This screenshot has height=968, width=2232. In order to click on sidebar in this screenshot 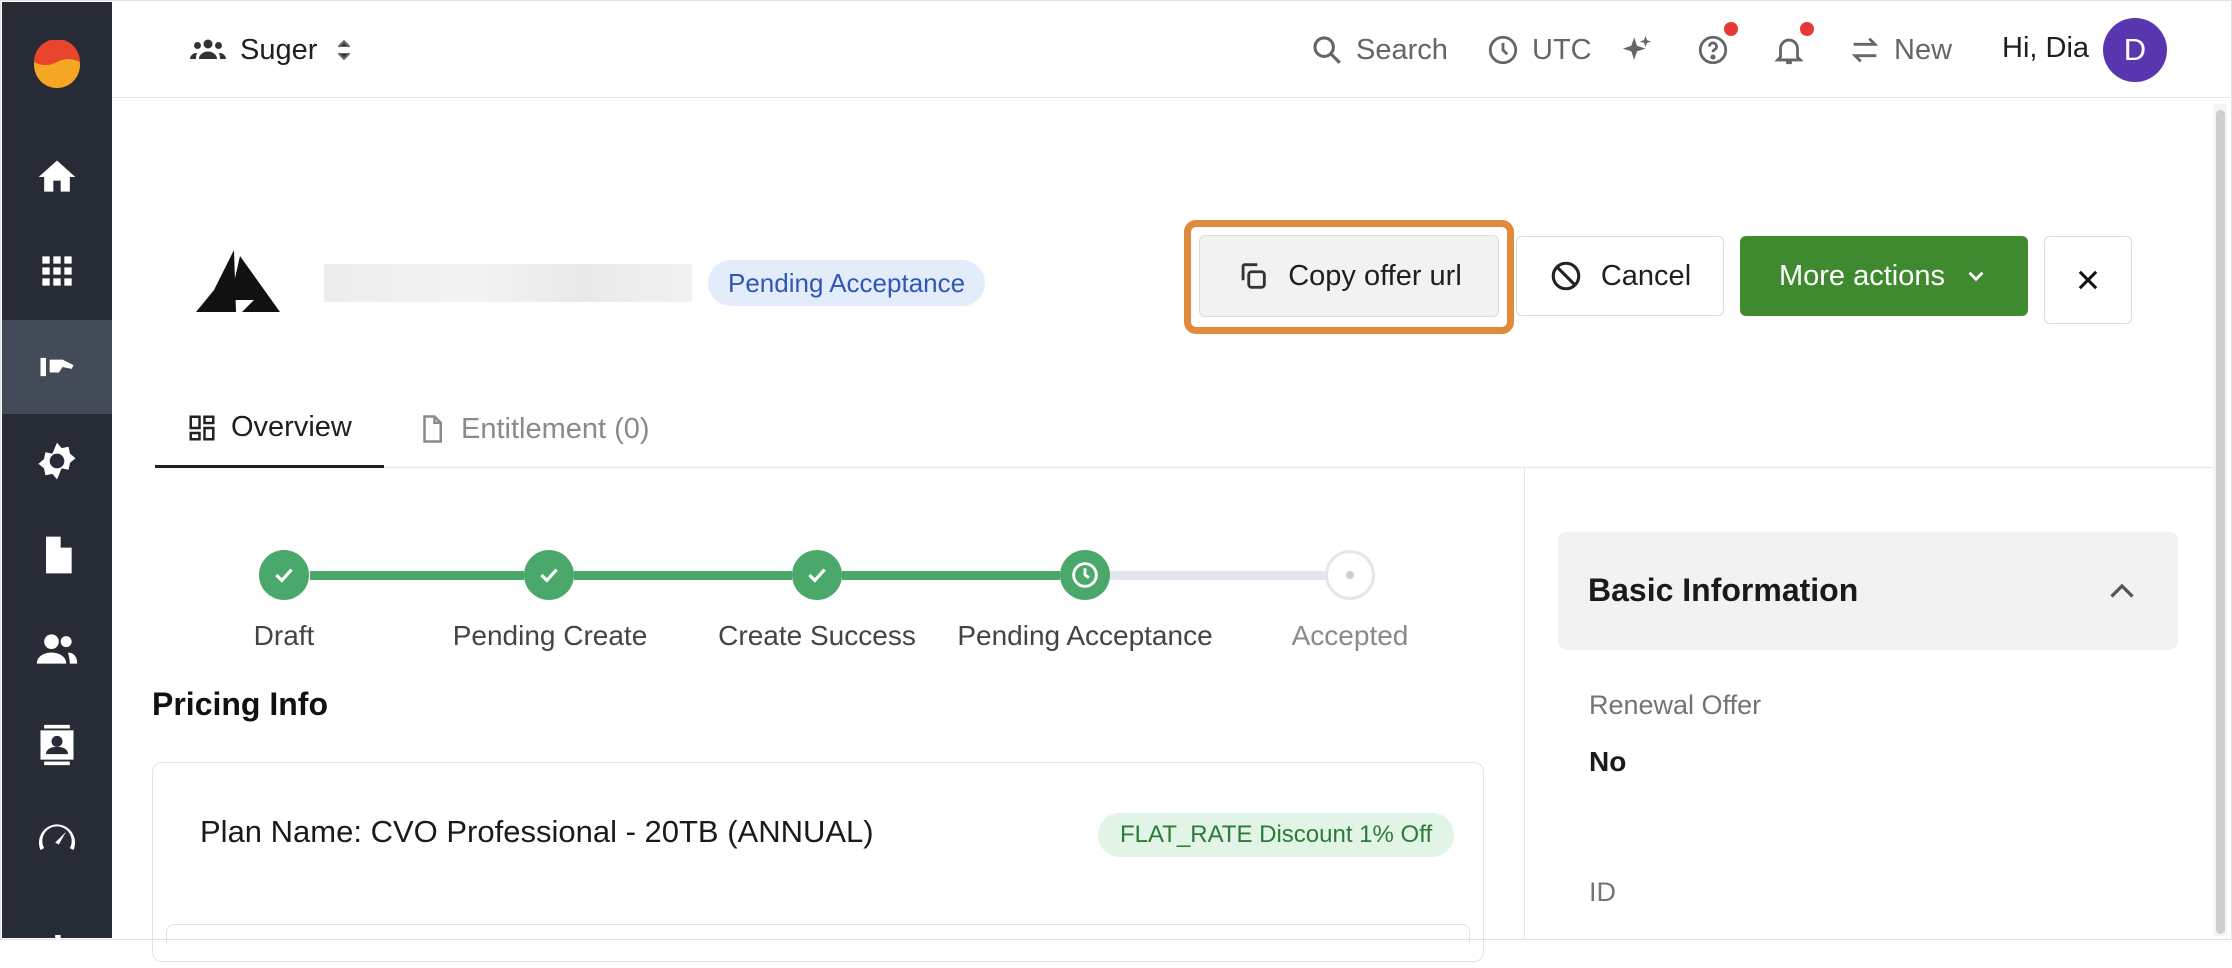, I will do `click(57, 483)`.